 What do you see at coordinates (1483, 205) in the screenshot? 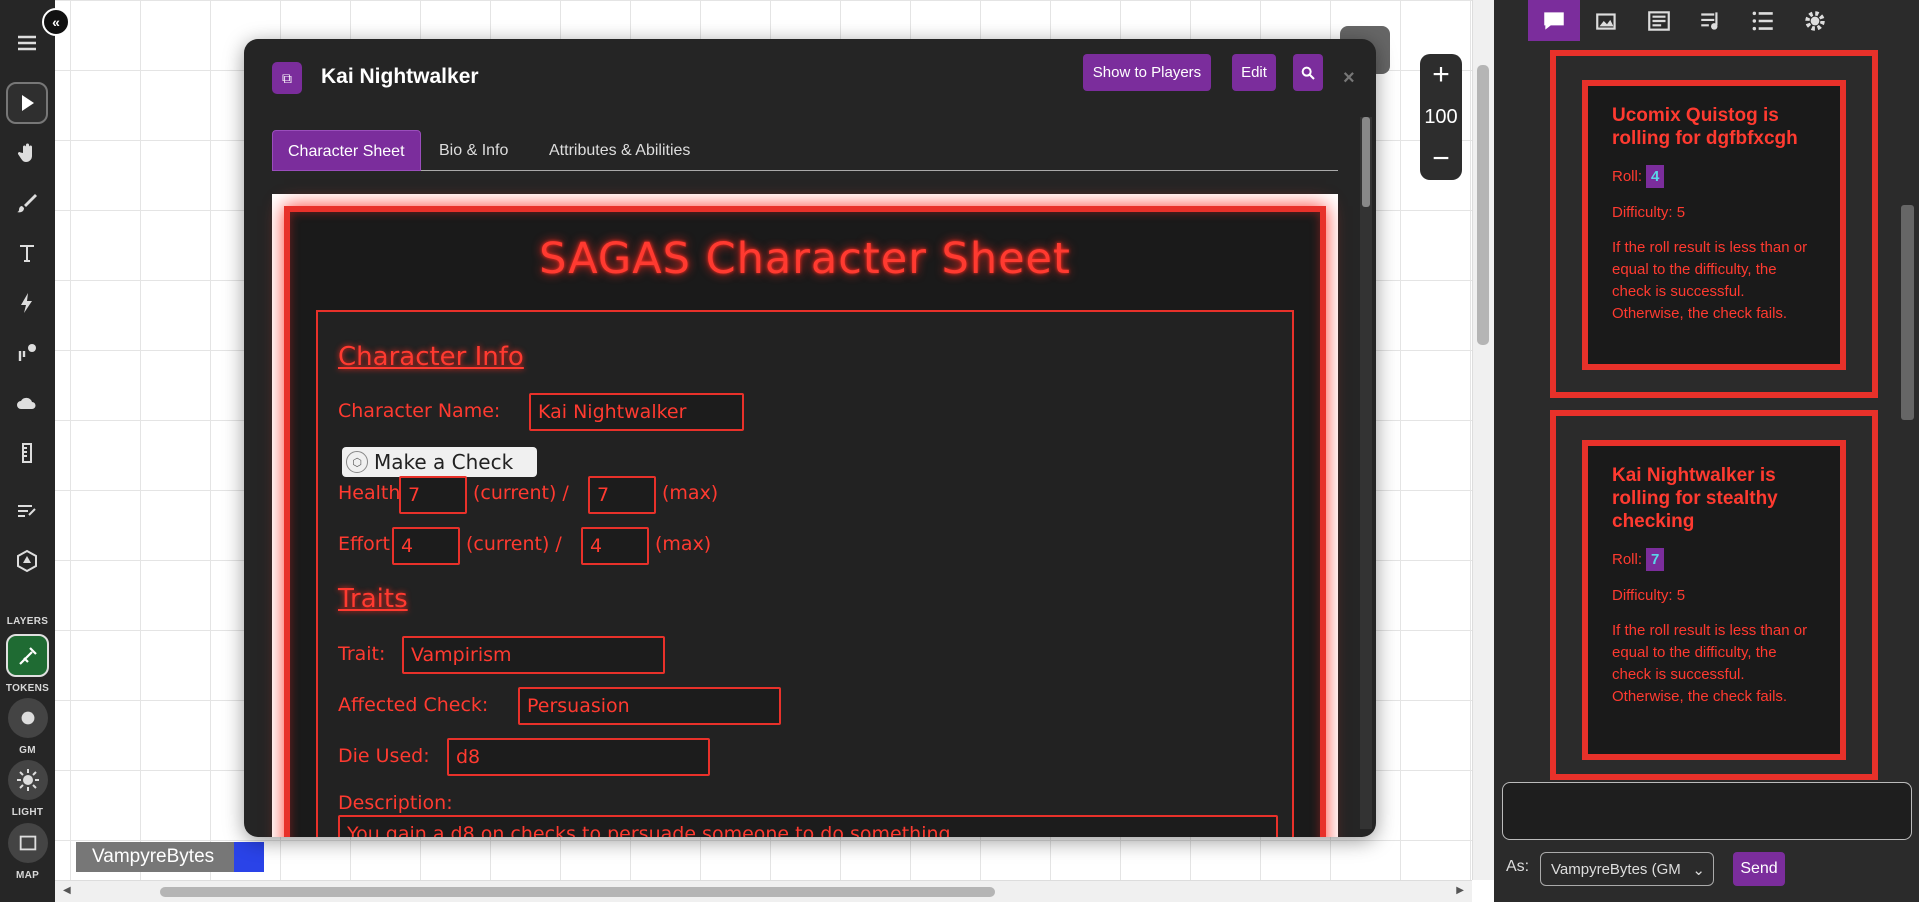
I see `vertical-scroll-thumb` at bounding box center [1483, 205].